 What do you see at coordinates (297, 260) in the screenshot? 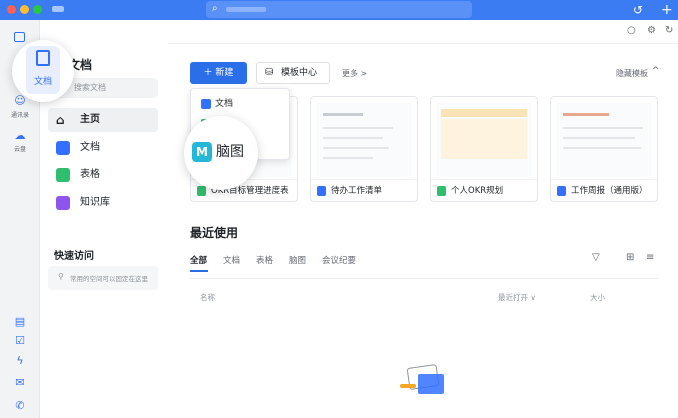
I see `tab-mindmaps: 脑图` at bounding box center [297, 260].